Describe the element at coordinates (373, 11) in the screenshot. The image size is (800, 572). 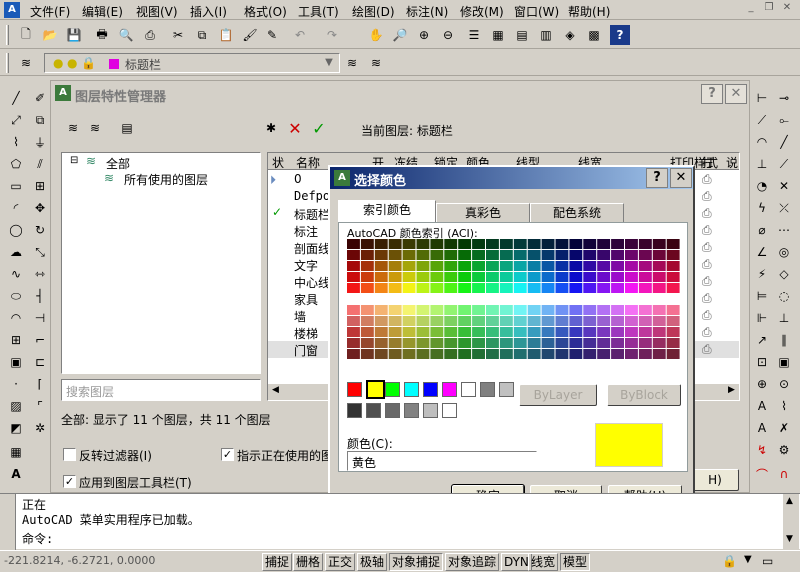
I see `menu-draw: 绘图(D)` at that location.